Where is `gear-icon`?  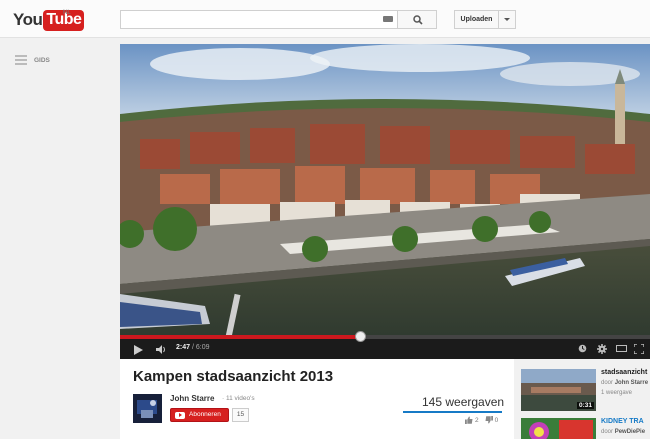 gear-icon is located at coordinates (602, 349).